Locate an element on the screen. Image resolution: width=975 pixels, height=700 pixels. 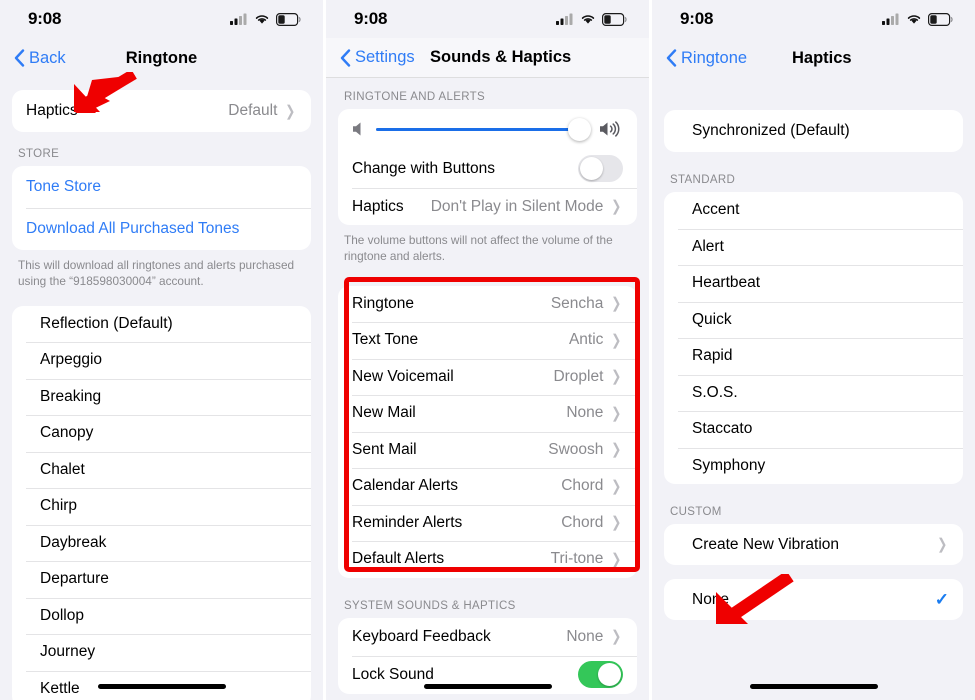
row-new-mail: New Mail None ❯ is located at coordinates (487, 413).